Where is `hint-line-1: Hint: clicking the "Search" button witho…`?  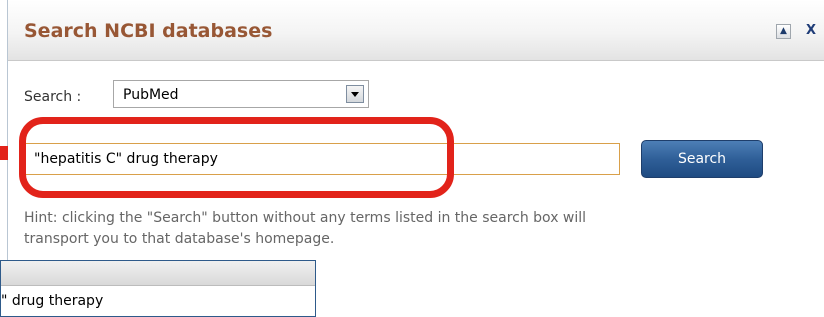
hint-line-1: Hint: clicking the "Search" button witho… is located at coordinates (305, 218).